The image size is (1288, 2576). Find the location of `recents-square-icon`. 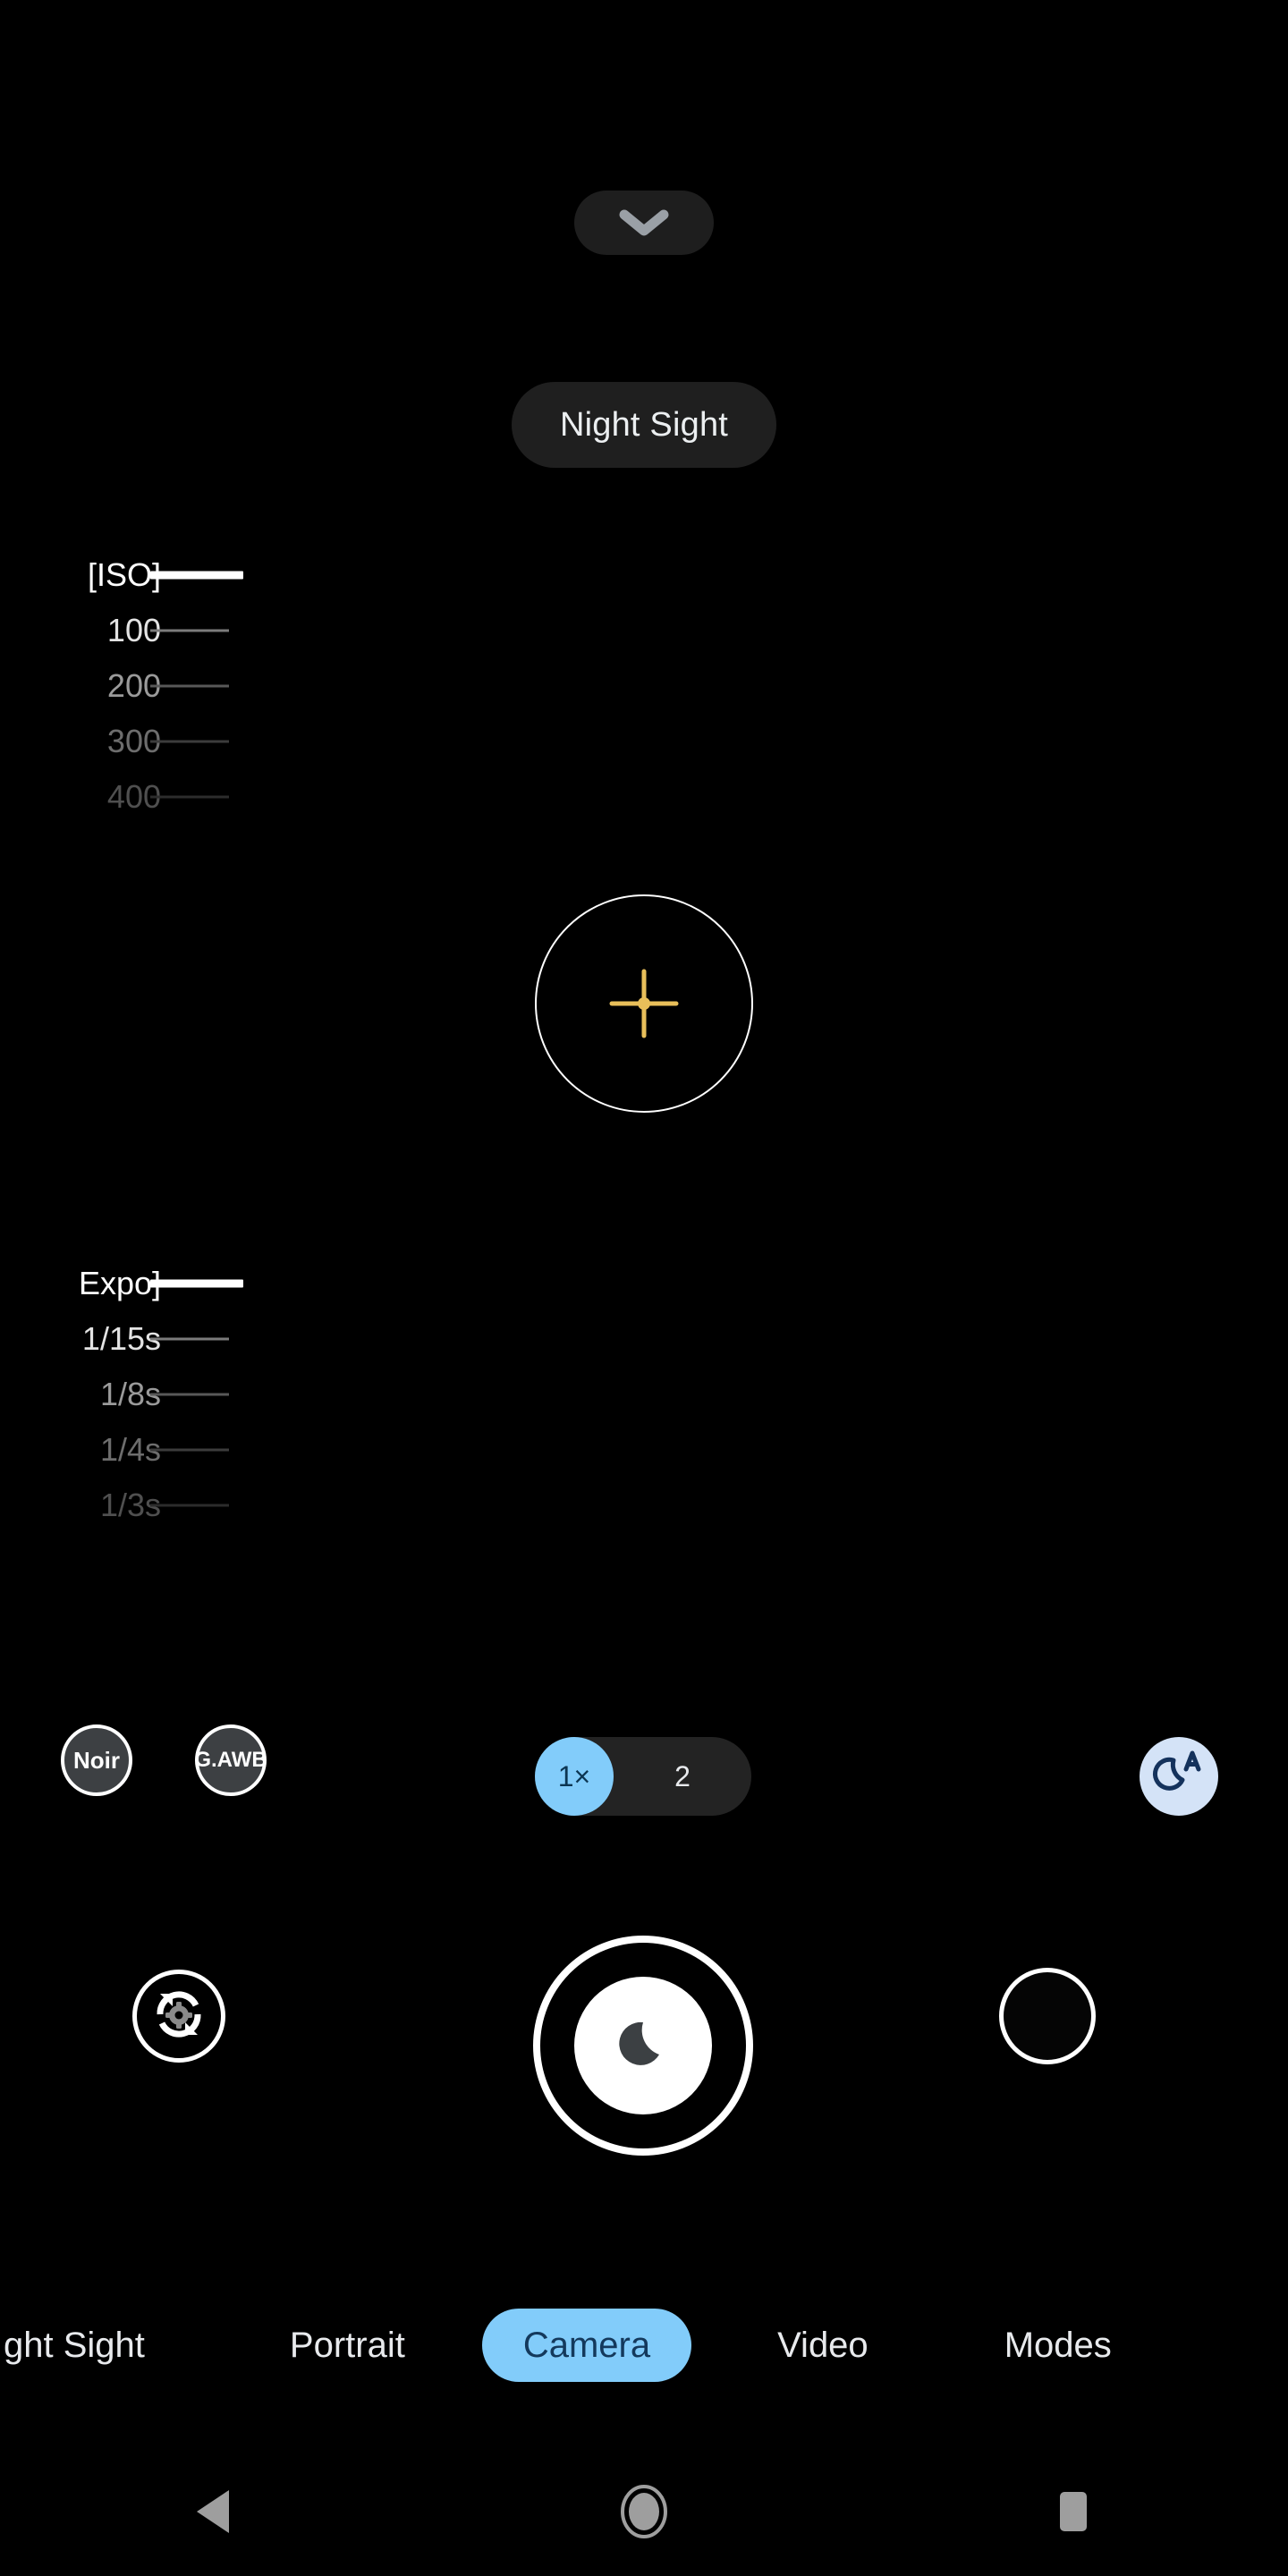

recents-square-icon is located at coordinates (1073, 2513).